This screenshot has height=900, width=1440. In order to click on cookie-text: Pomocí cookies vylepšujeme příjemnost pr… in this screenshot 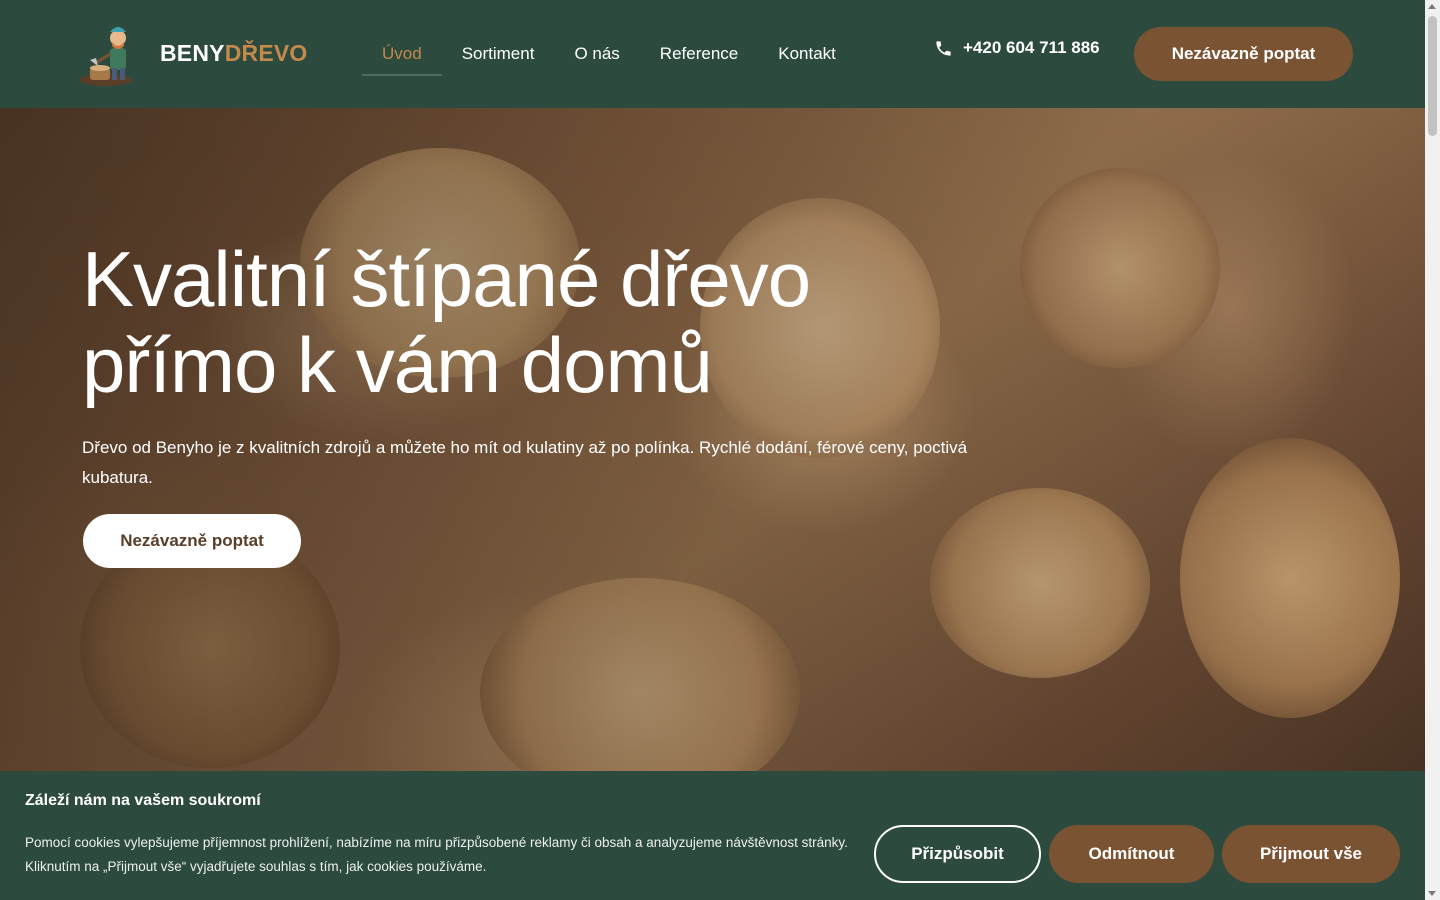, I will do `click(436, 854)`.